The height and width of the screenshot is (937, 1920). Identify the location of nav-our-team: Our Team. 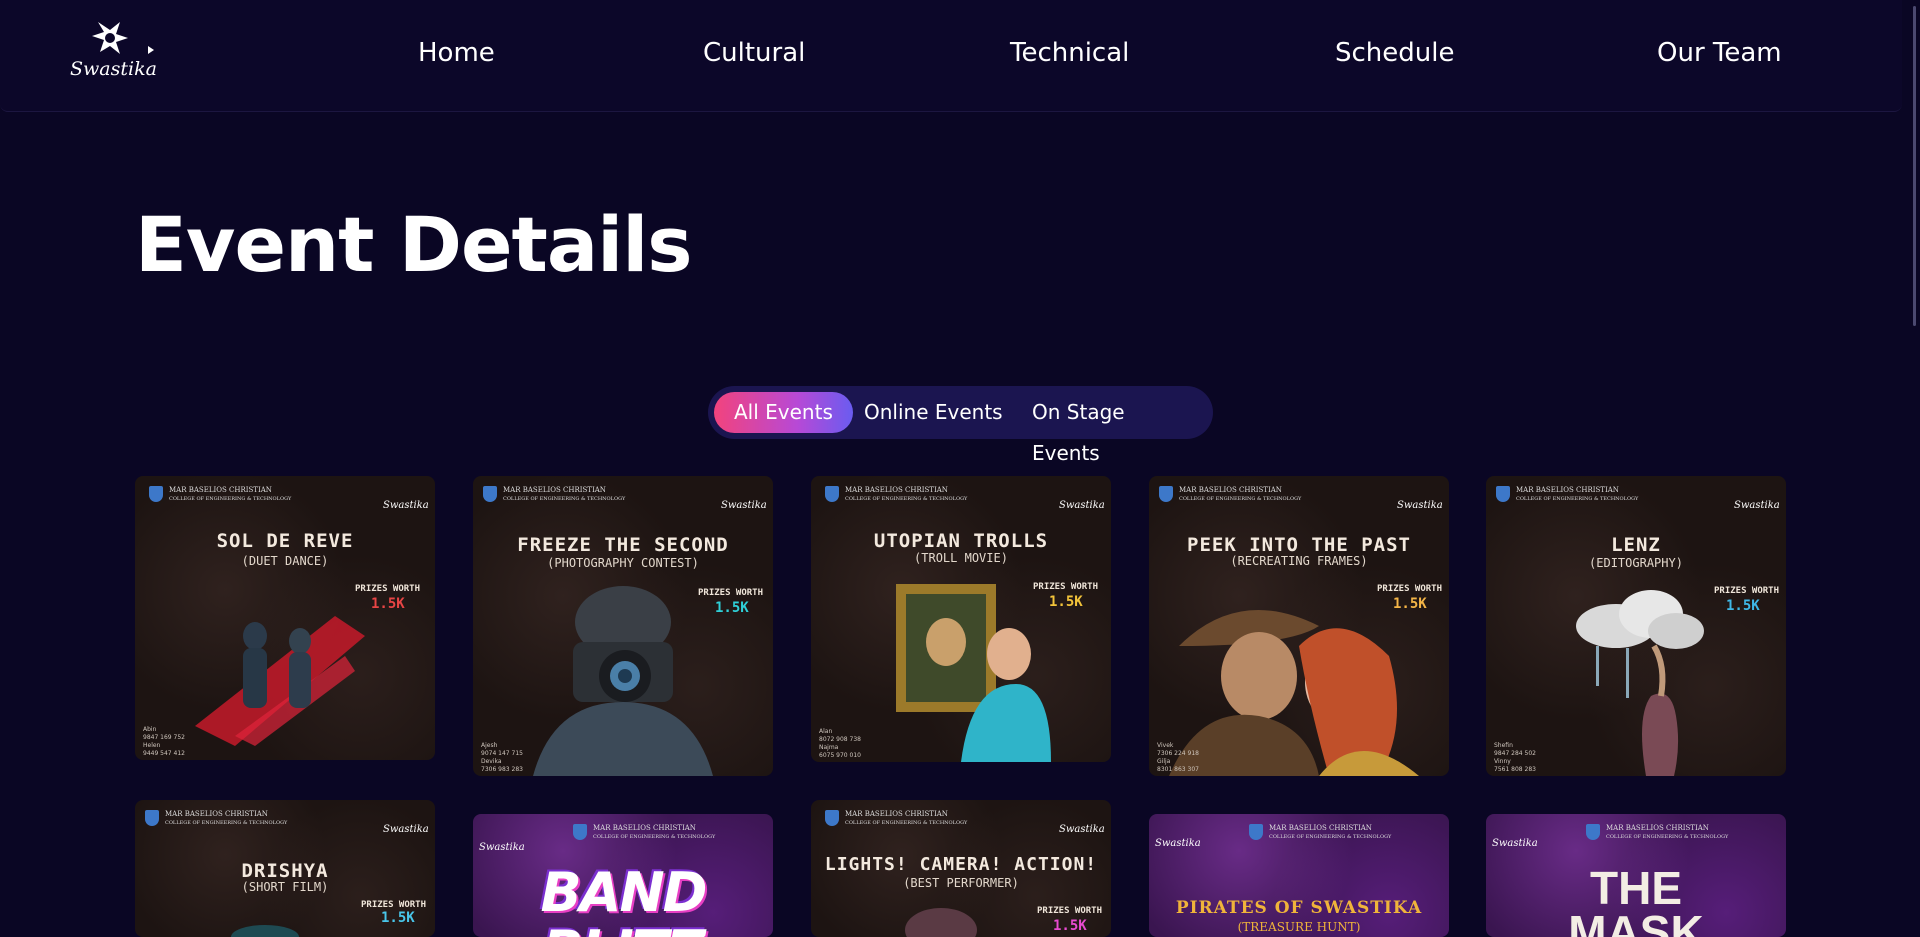
(1719, 53).